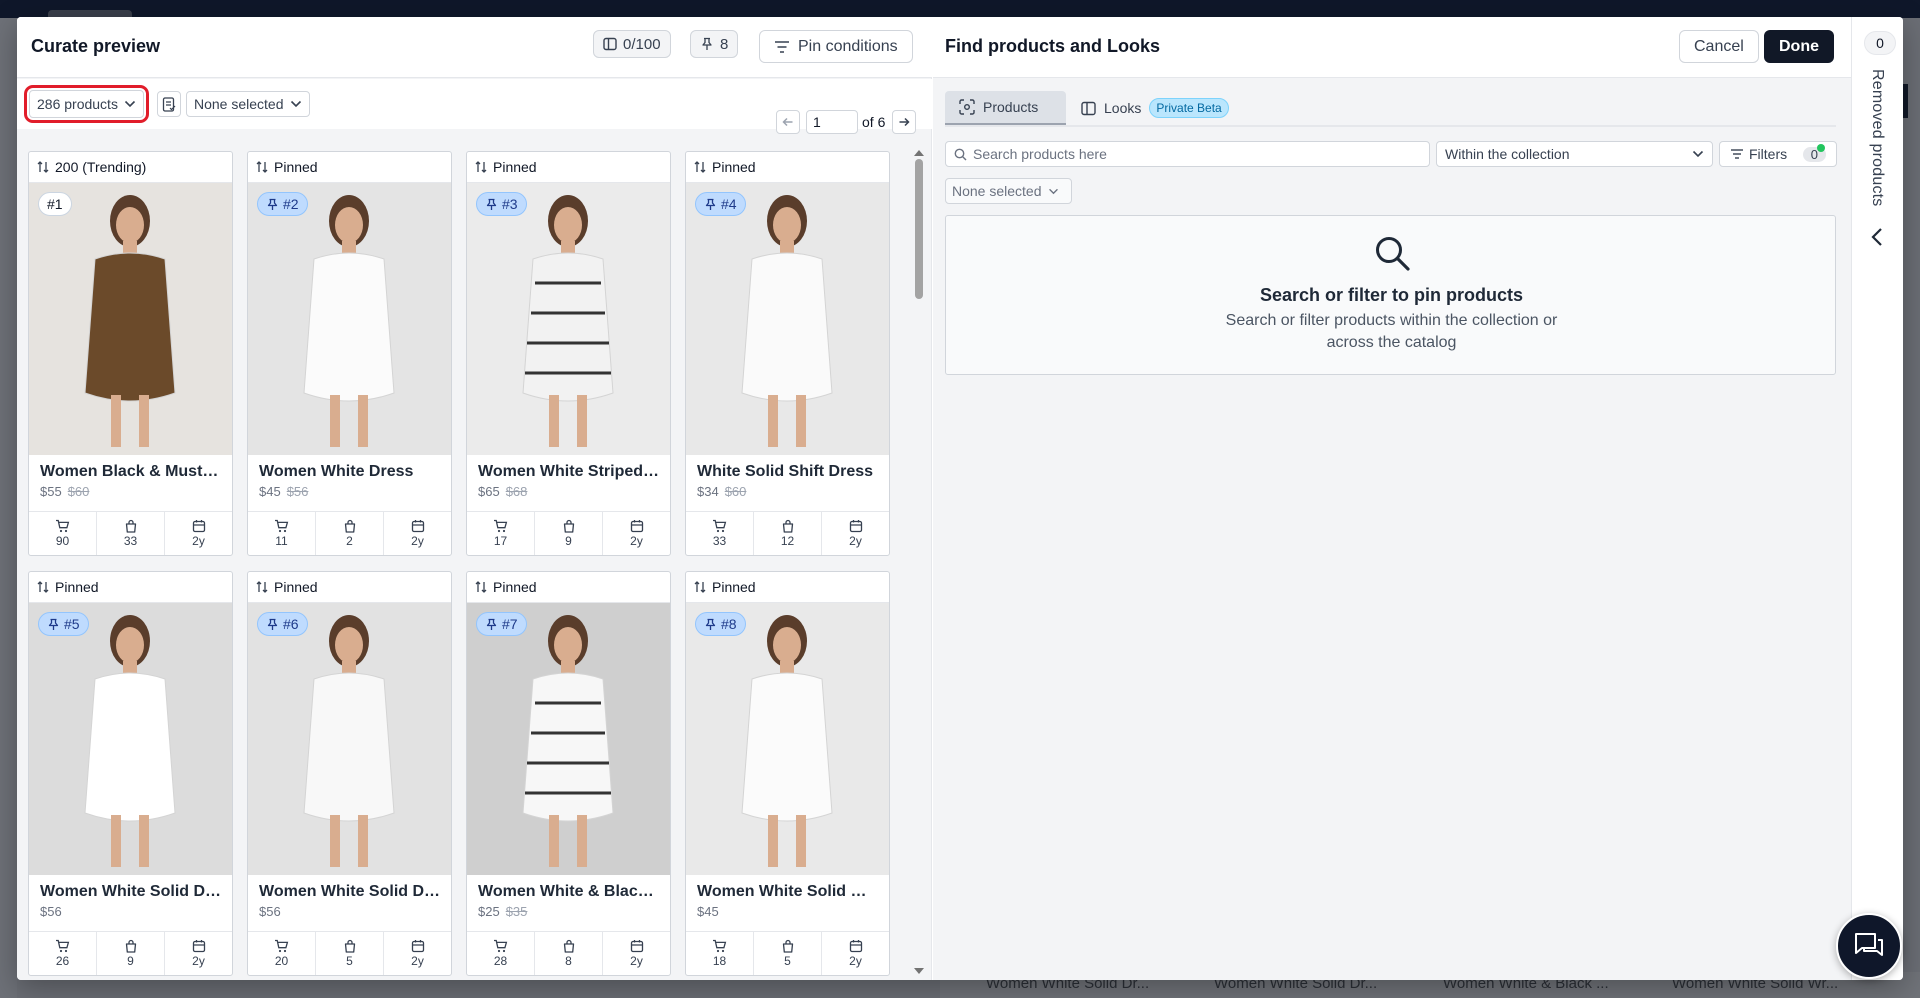  Describe the element at coordinates (642, 44) in the screenshot. I see `slots-count: 0/100` at that location.